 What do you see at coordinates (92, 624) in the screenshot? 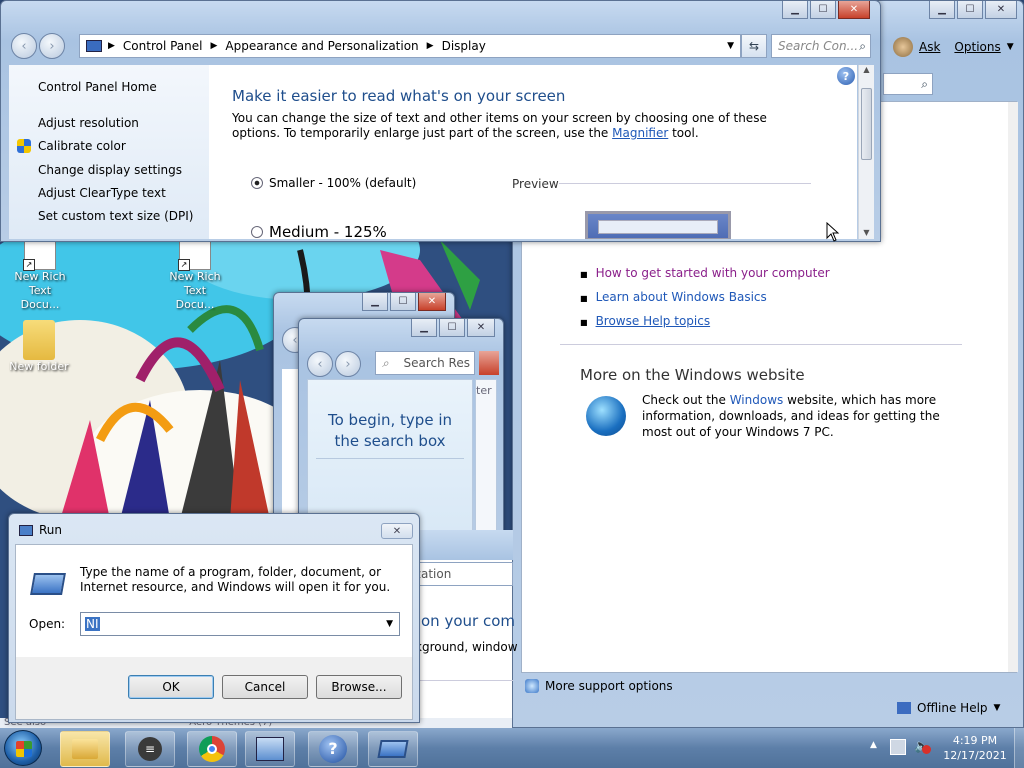
I see `open-input-value: NI` at bounding box center [92, 624].